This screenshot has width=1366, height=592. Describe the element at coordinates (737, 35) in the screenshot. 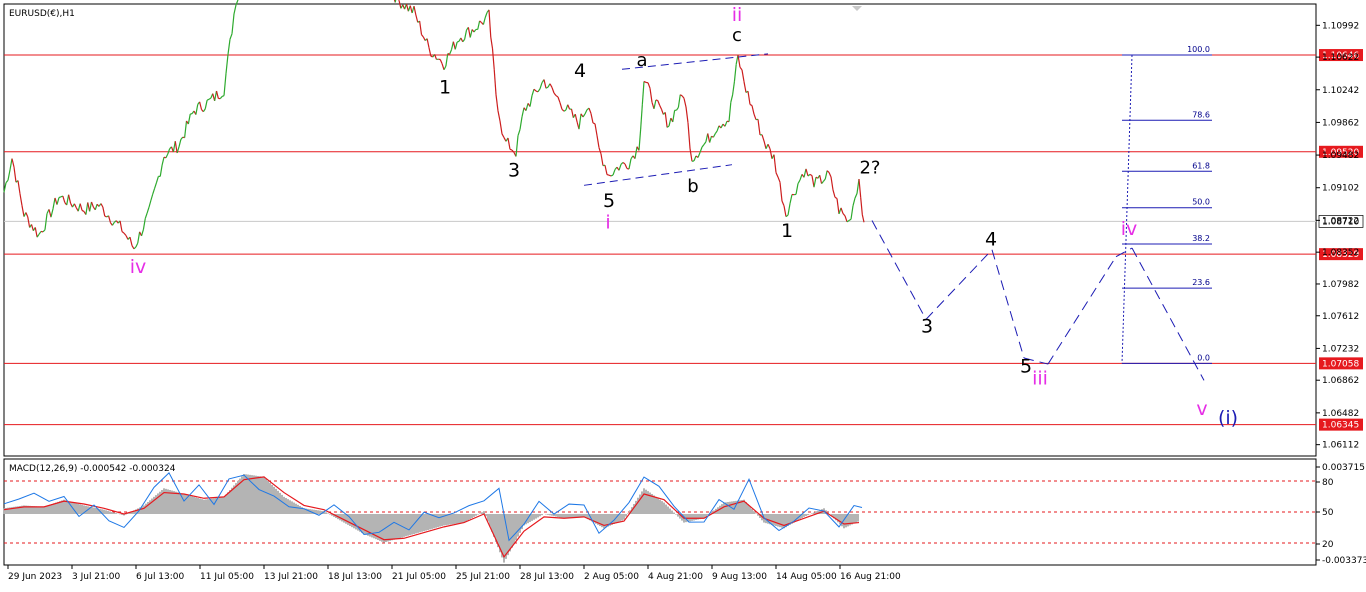

I see `wave-label: c` at that location.